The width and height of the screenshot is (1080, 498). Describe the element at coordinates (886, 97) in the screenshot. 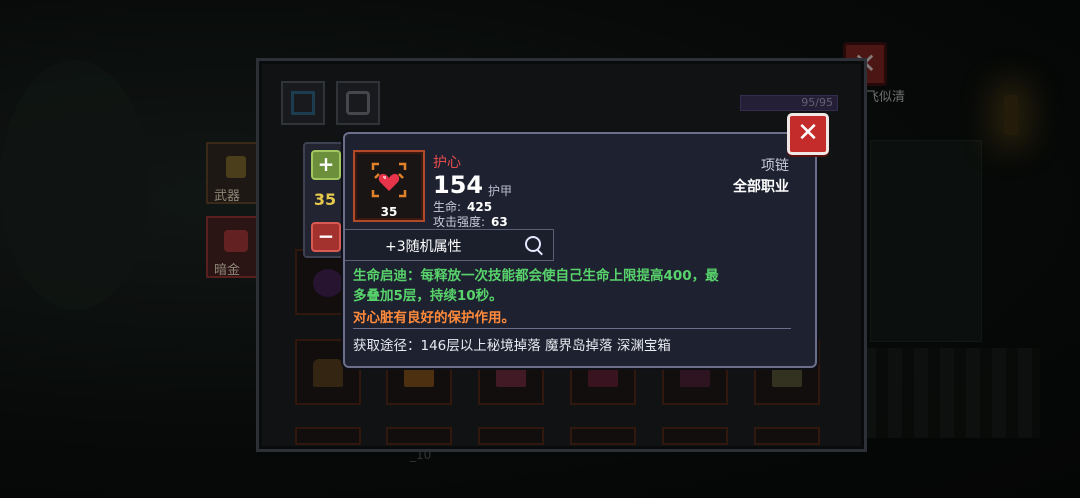

I see `player-name: 飞似清` at that location.